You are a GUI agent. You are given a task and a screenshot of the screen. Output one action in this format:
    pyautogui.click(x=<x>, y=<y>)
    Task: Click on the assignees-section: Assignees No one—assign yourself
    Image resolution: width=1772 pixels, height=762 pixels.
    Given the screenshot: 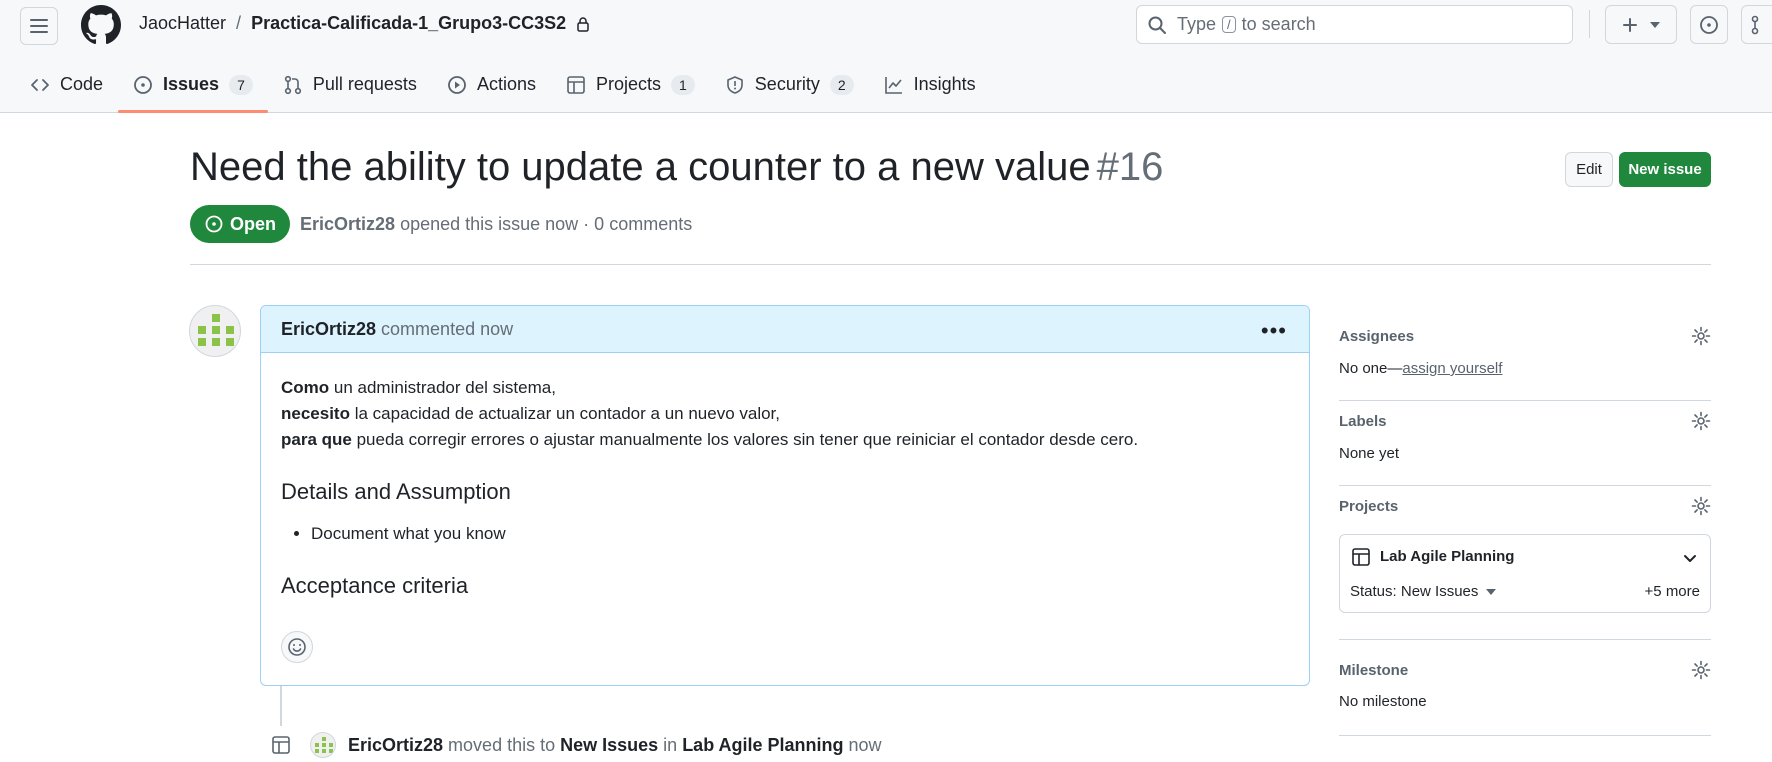 What is the action you would take?
    pyautogui.click(x=1525, y=357)
    